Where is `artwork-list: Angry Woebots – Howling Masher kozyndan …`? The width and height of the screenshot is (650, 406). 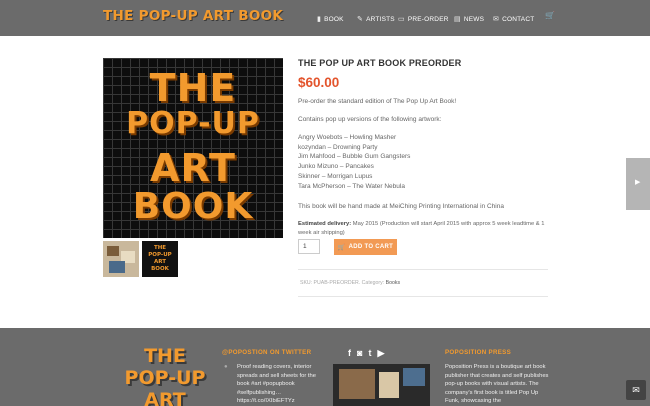
artwork-list: Angry Woebots – Howling Masher kozyndan … is located at coordinates (354, 162).